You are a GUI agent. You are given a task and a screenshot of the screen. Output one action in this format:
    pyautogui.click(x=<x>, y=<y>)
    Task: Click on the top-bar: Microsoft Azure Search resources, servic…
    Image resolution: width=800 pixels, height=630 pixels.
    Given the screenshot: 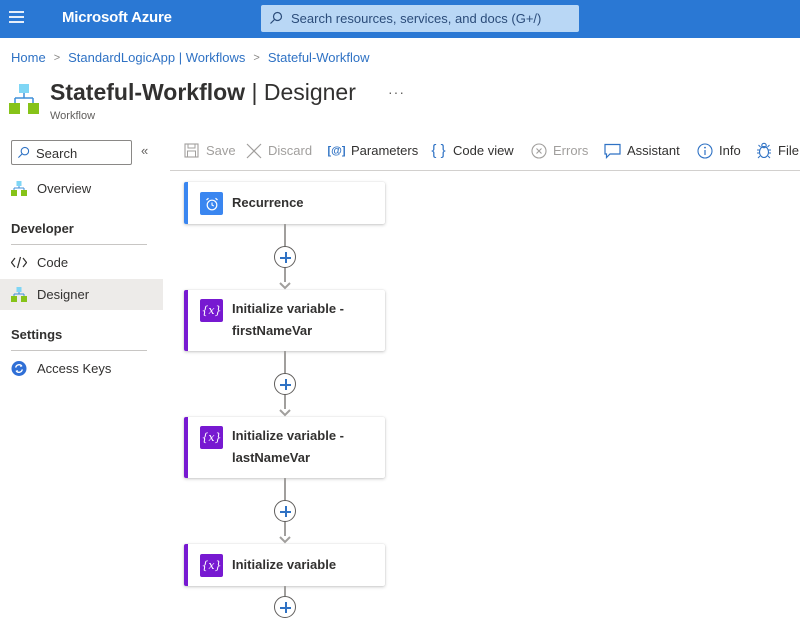 What is the action you would take?
    pyautogui.click(x=400, y=19)
    